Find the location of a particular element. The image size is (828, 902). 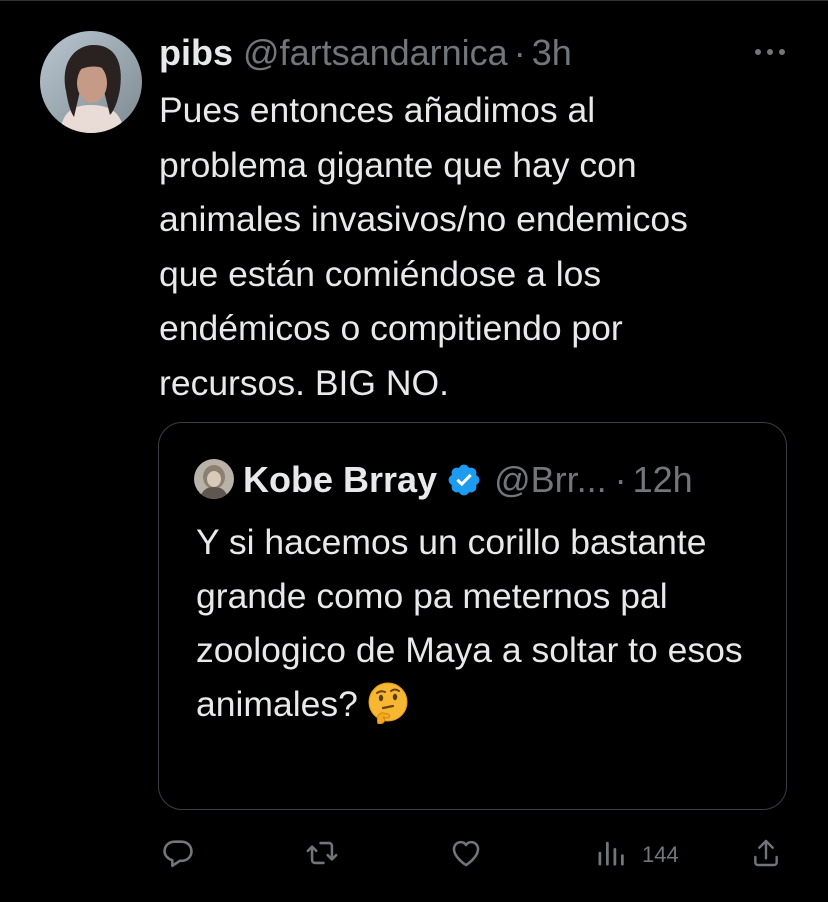

share-icon is located at coordinates (766, 855).